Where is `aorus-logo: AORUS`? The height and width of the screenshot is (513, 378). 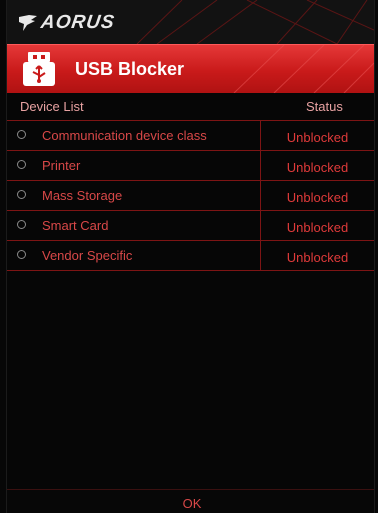 aorus-logo: AORUS is located at coordinates (67, 23).